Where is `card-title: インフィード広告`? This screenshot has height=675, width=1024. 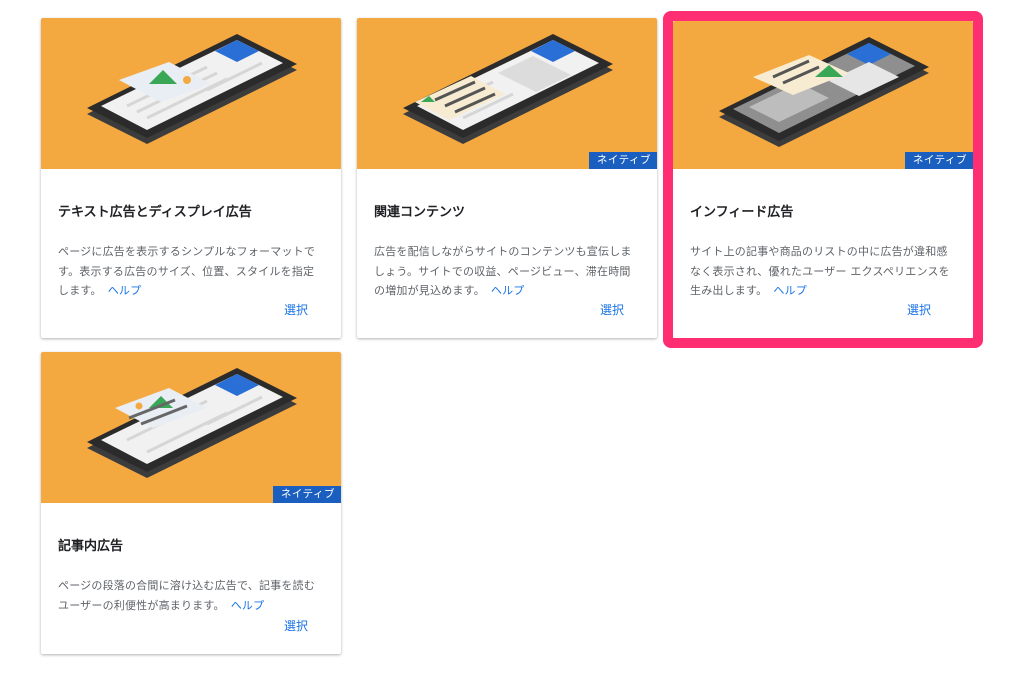
card-title: インフィード広告 is located at coordinates (742, 212).